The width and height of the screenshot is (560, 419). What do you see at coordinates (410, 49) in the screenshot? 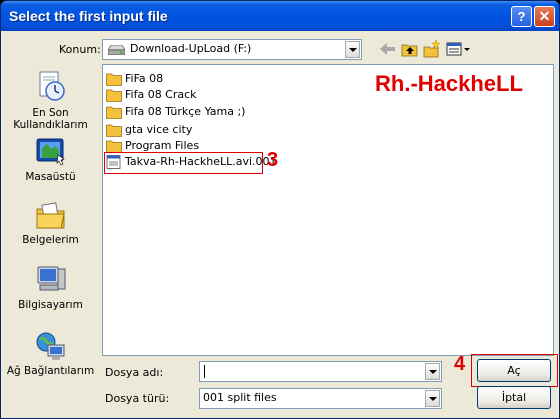
I see `folder-up-icon` at bounding box center [410, 49].